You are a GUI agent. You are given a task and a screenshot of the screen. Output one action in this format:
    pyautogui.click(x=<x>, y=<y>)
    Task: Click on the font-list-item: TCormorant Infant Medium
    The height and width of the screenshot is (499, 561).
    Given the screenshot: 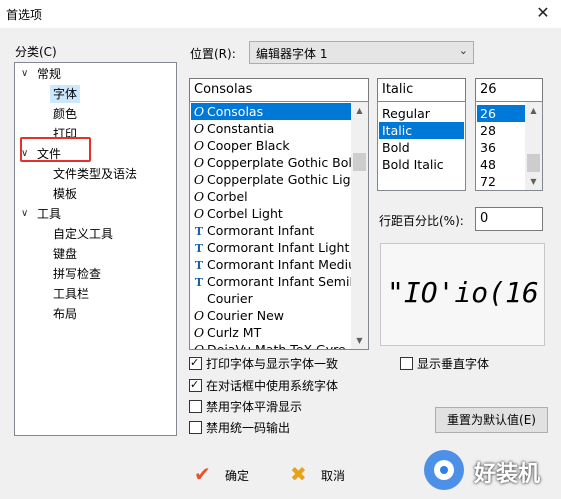 What is the action you would take?
    pyautogui.click(x=271, y=264)
    